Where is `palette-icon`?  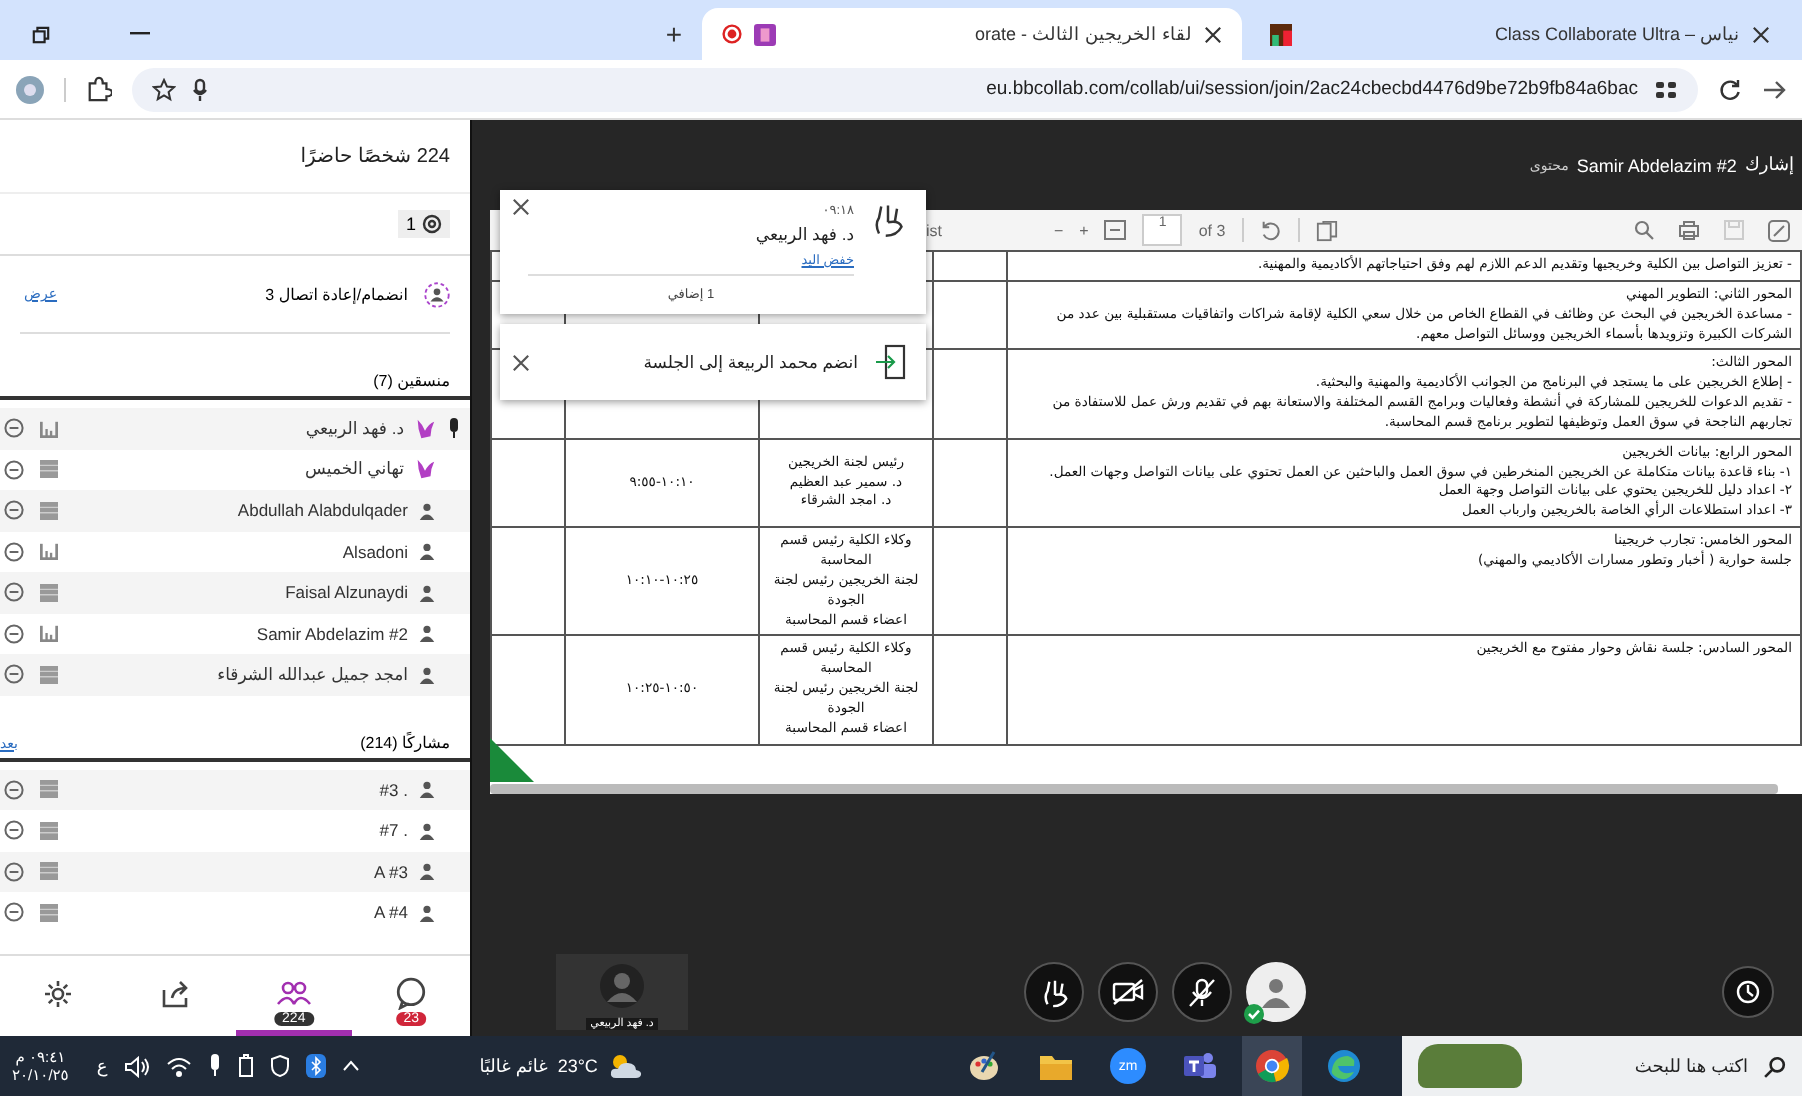 palette-icon is located at coordinates (984, 1066).